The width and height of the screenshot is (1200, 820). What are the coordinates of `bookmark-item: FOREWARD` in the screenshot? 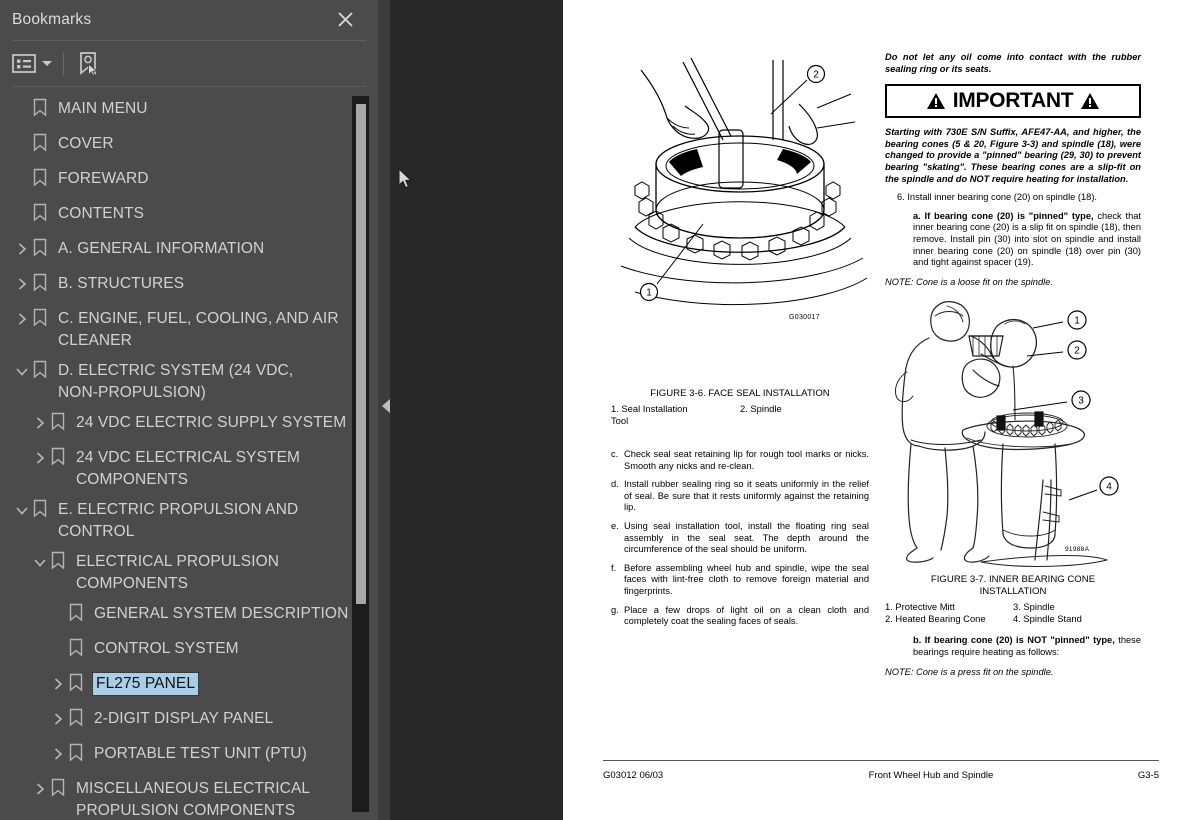 It's located at (189, 181).